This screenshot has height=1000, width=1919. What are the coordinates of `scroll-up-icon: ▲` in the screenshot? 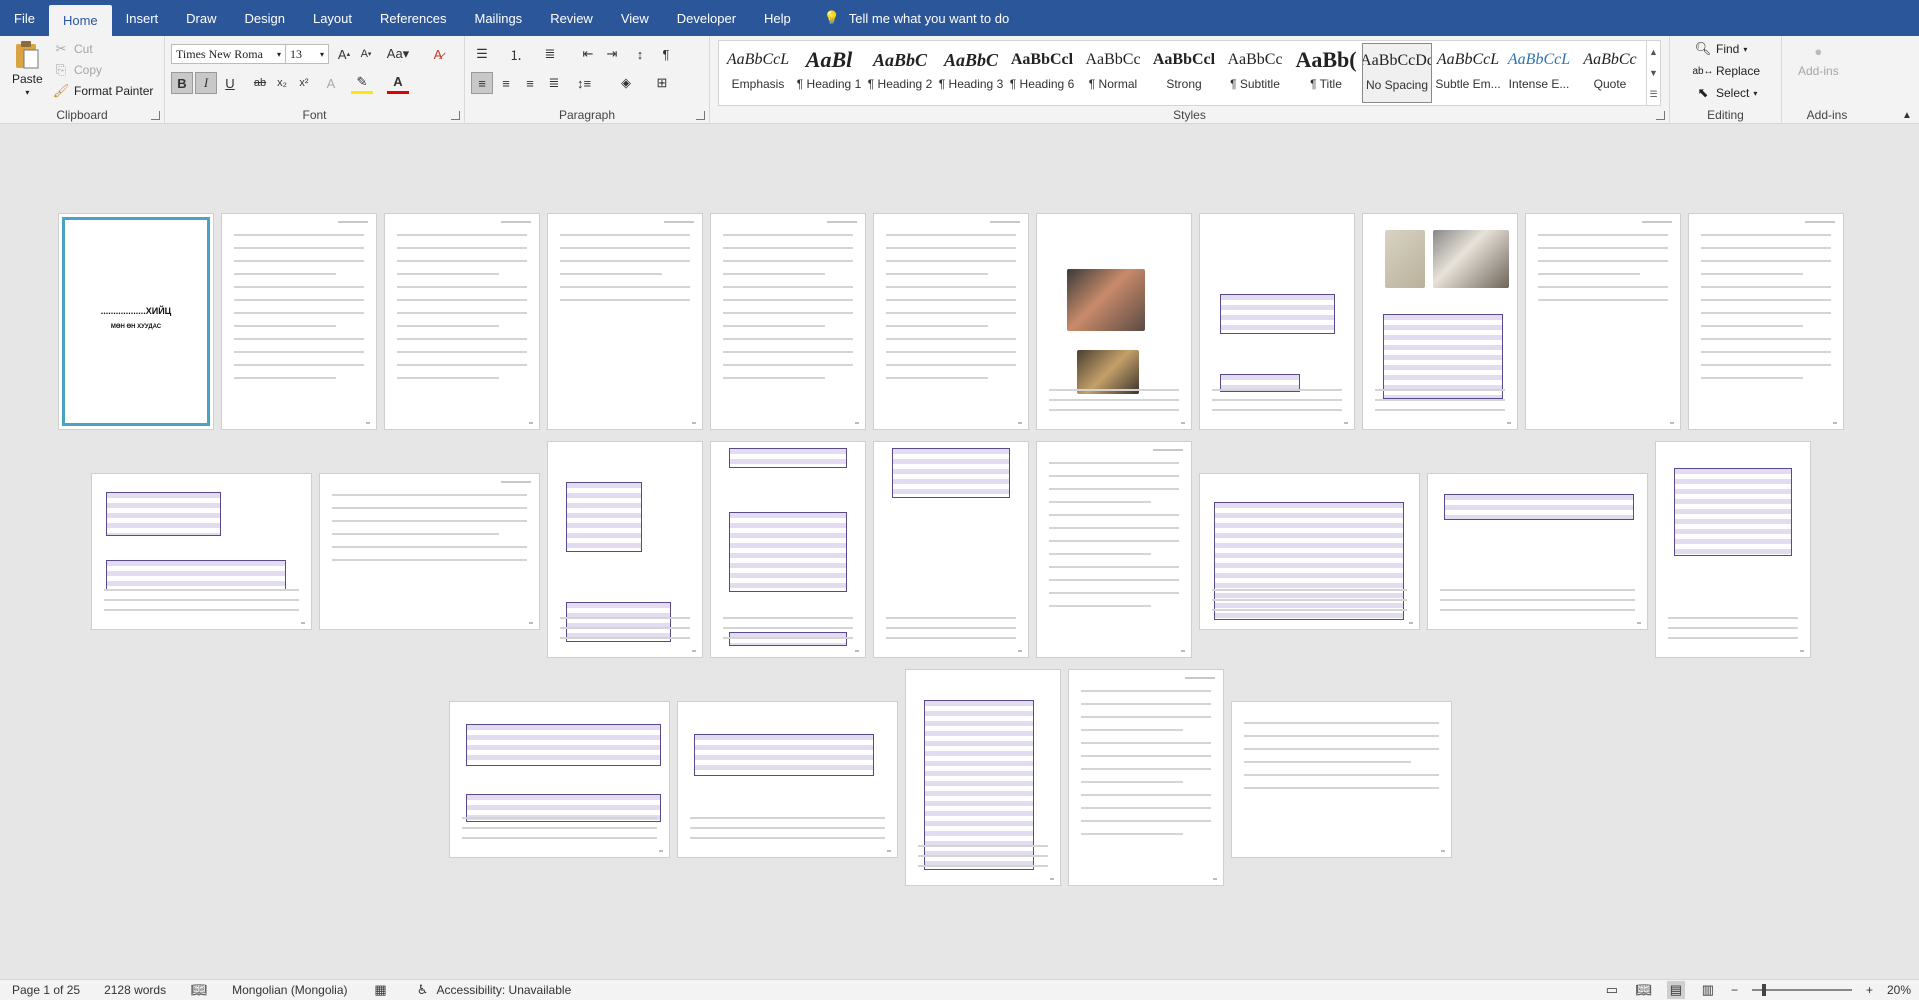 It's located at (1653, 52).